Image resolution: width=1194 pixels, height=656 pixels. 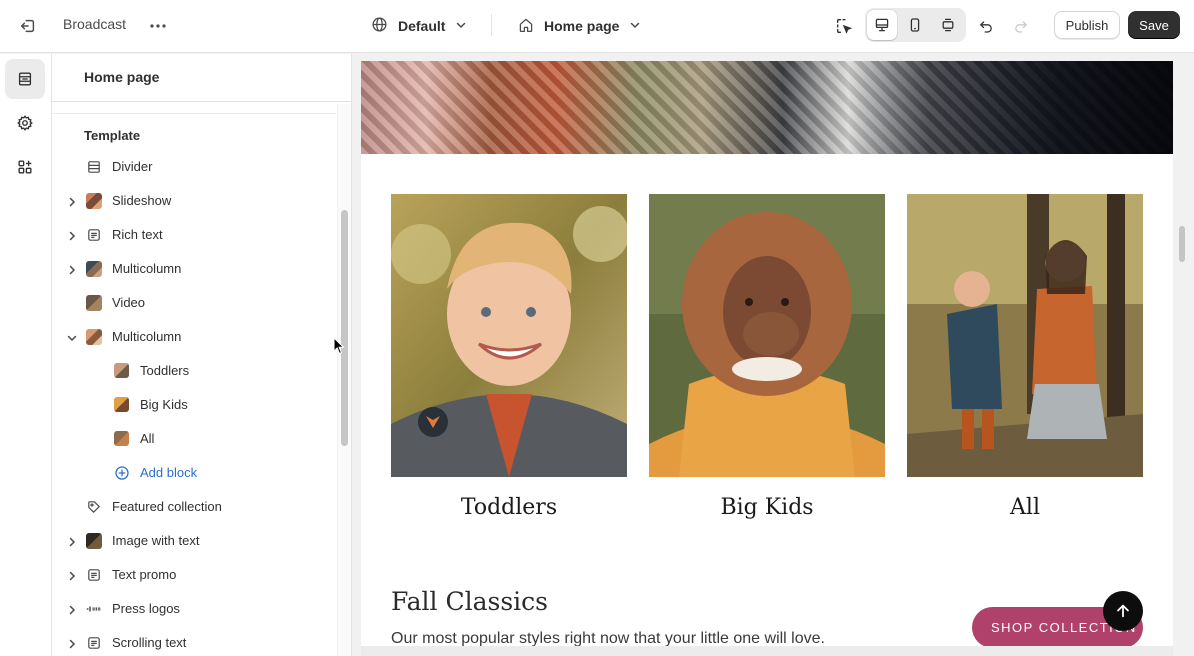 I want to click on slideshow-image, so click(x=767, y=107).